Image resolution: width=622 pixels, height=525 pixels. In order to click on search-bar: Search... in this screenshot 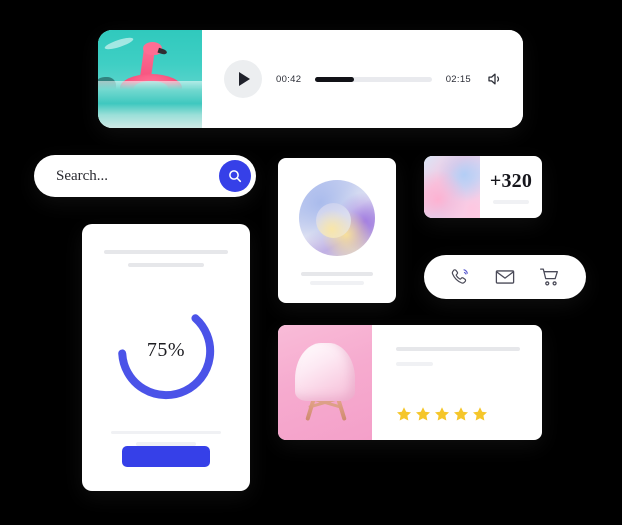, I will do `click(145, 176)`.